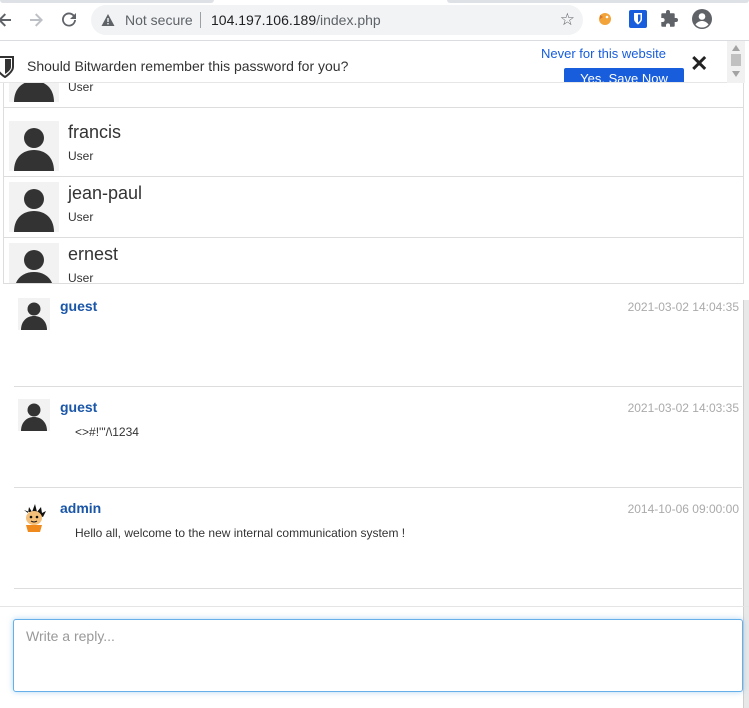 The height and width of the screenshot is (708, 749). I want to click on url-host: 104.197.106.189, so click(264, 20).